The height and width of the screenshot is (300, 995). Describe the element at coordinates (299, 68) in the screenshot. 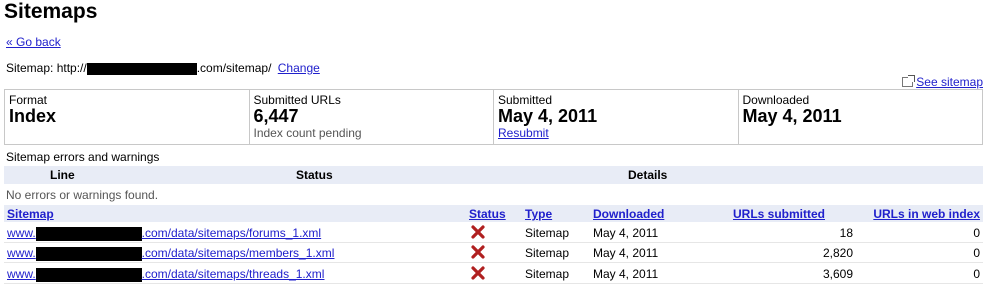

I see `change-link: Change` at that location.